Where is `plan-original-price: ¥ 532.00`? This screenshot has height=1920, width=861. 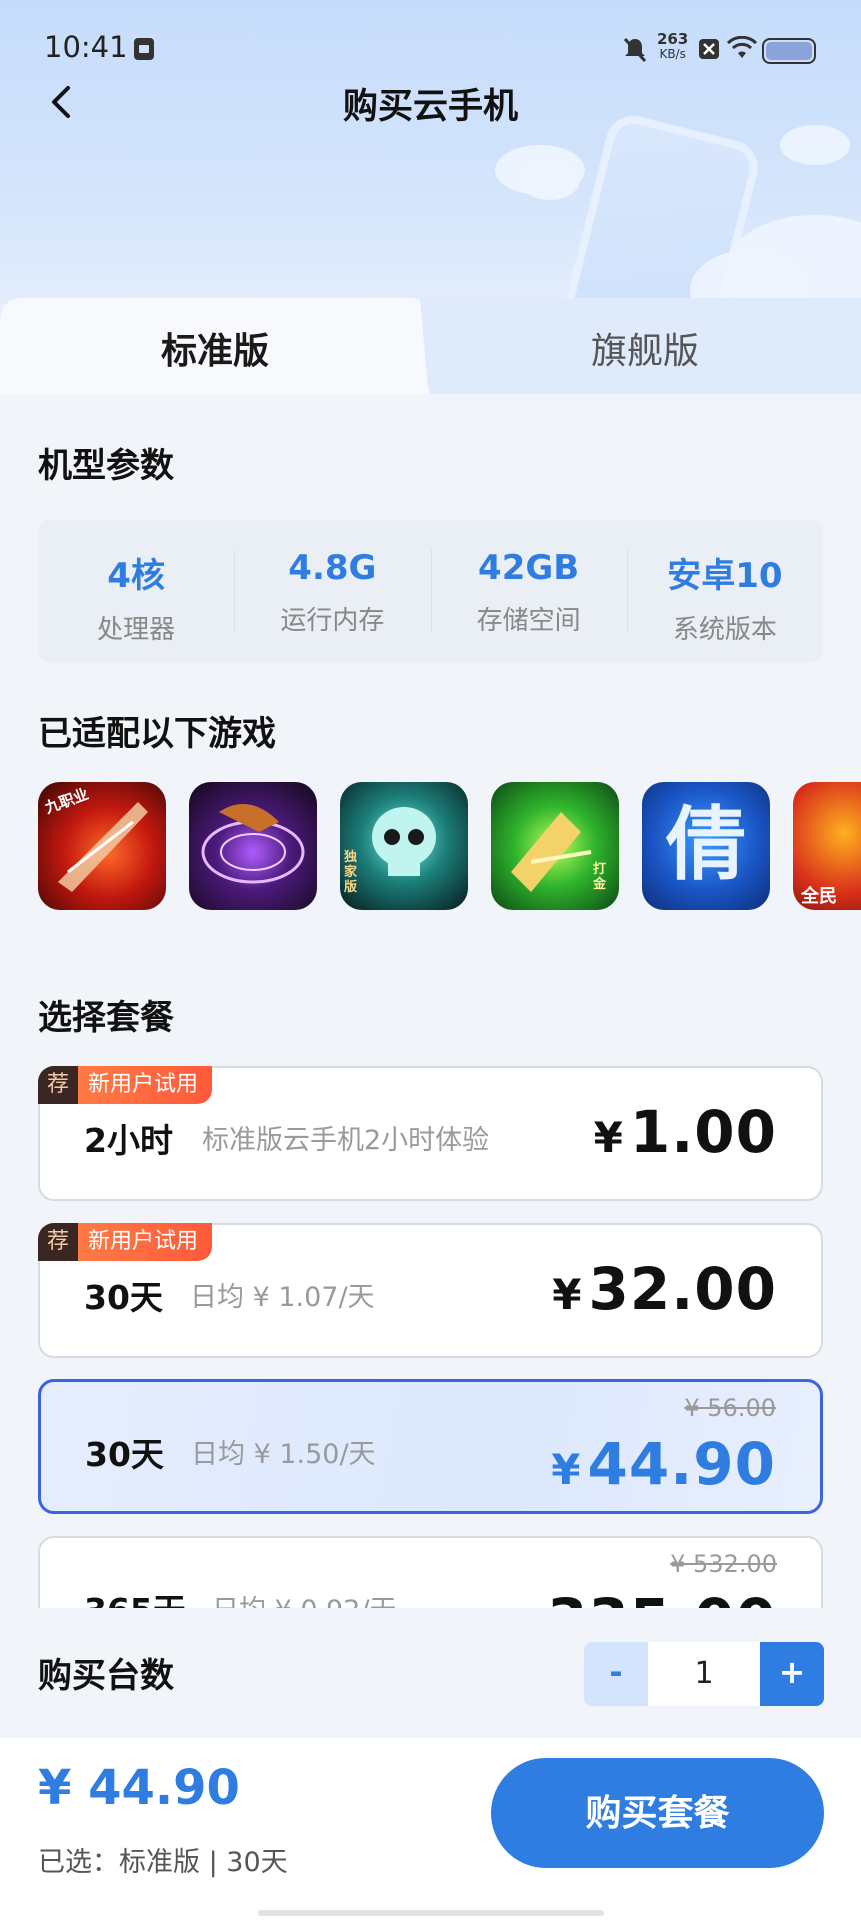 plan-original-price: ¥ 532.00 is located at coordinates (723, 1564).